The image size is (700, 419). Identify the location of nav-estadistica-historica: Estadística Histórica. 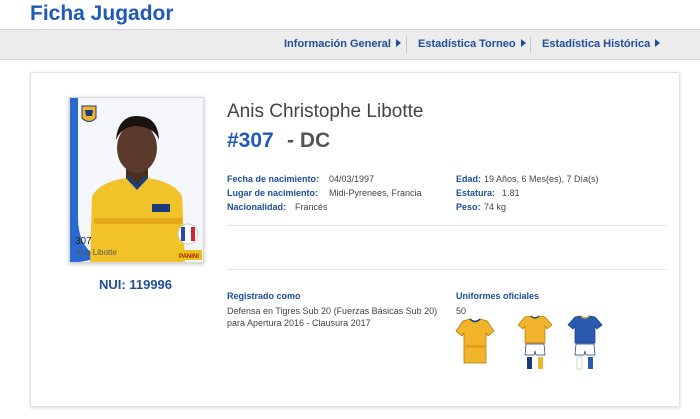
(601, 44).